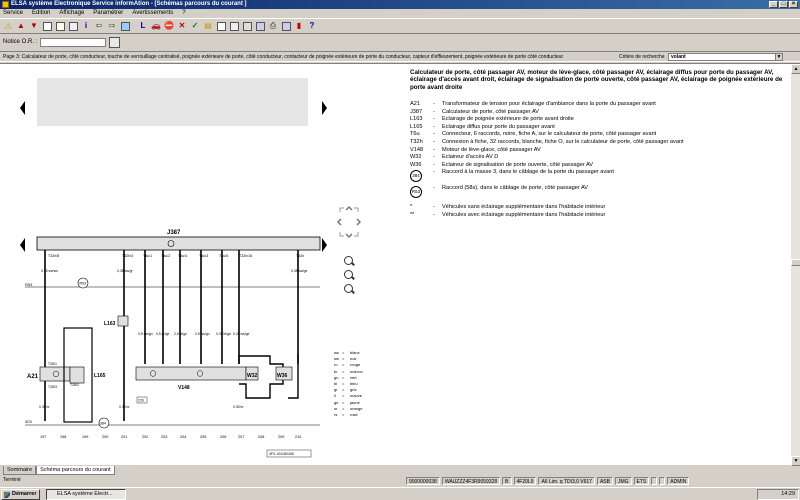  I want to click on help-icon: ?, so click(312, 26).